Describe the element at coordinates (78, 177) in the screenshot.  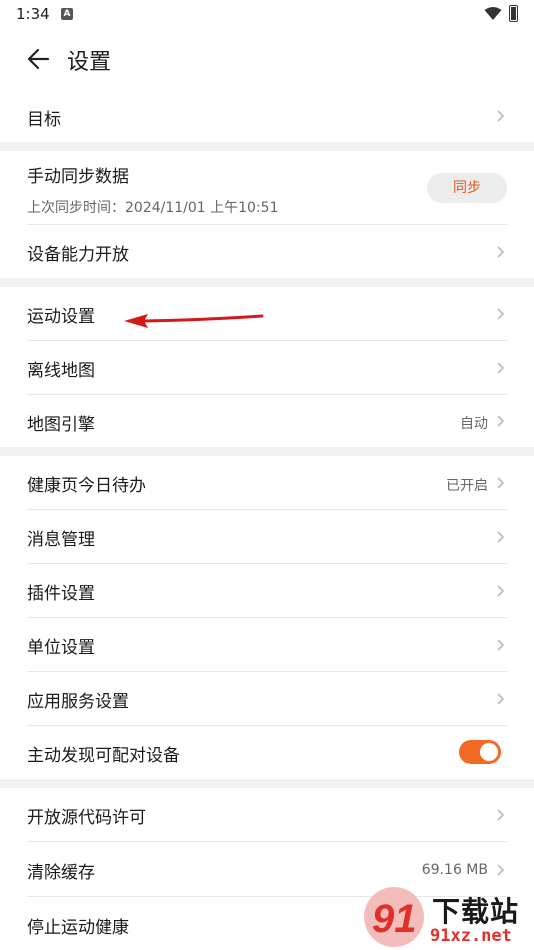
I see `manual-sync-label: 手动同步数据` at that location.